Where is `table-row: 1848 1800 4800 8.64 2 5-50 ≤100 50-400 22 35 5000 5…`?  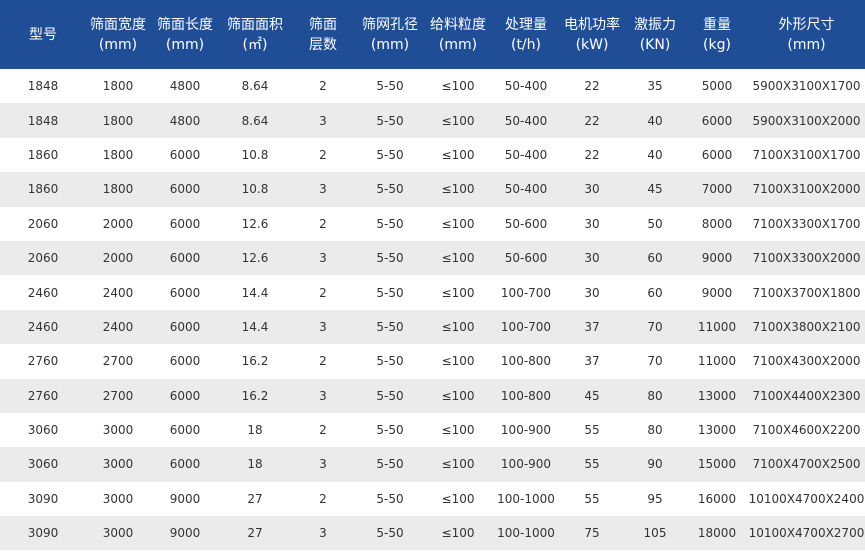
table-row: 1848 1800 4800 8.64 2 5-50 ≤100 50-400 22 35 5000 5… is located at coordinates (432, 86).